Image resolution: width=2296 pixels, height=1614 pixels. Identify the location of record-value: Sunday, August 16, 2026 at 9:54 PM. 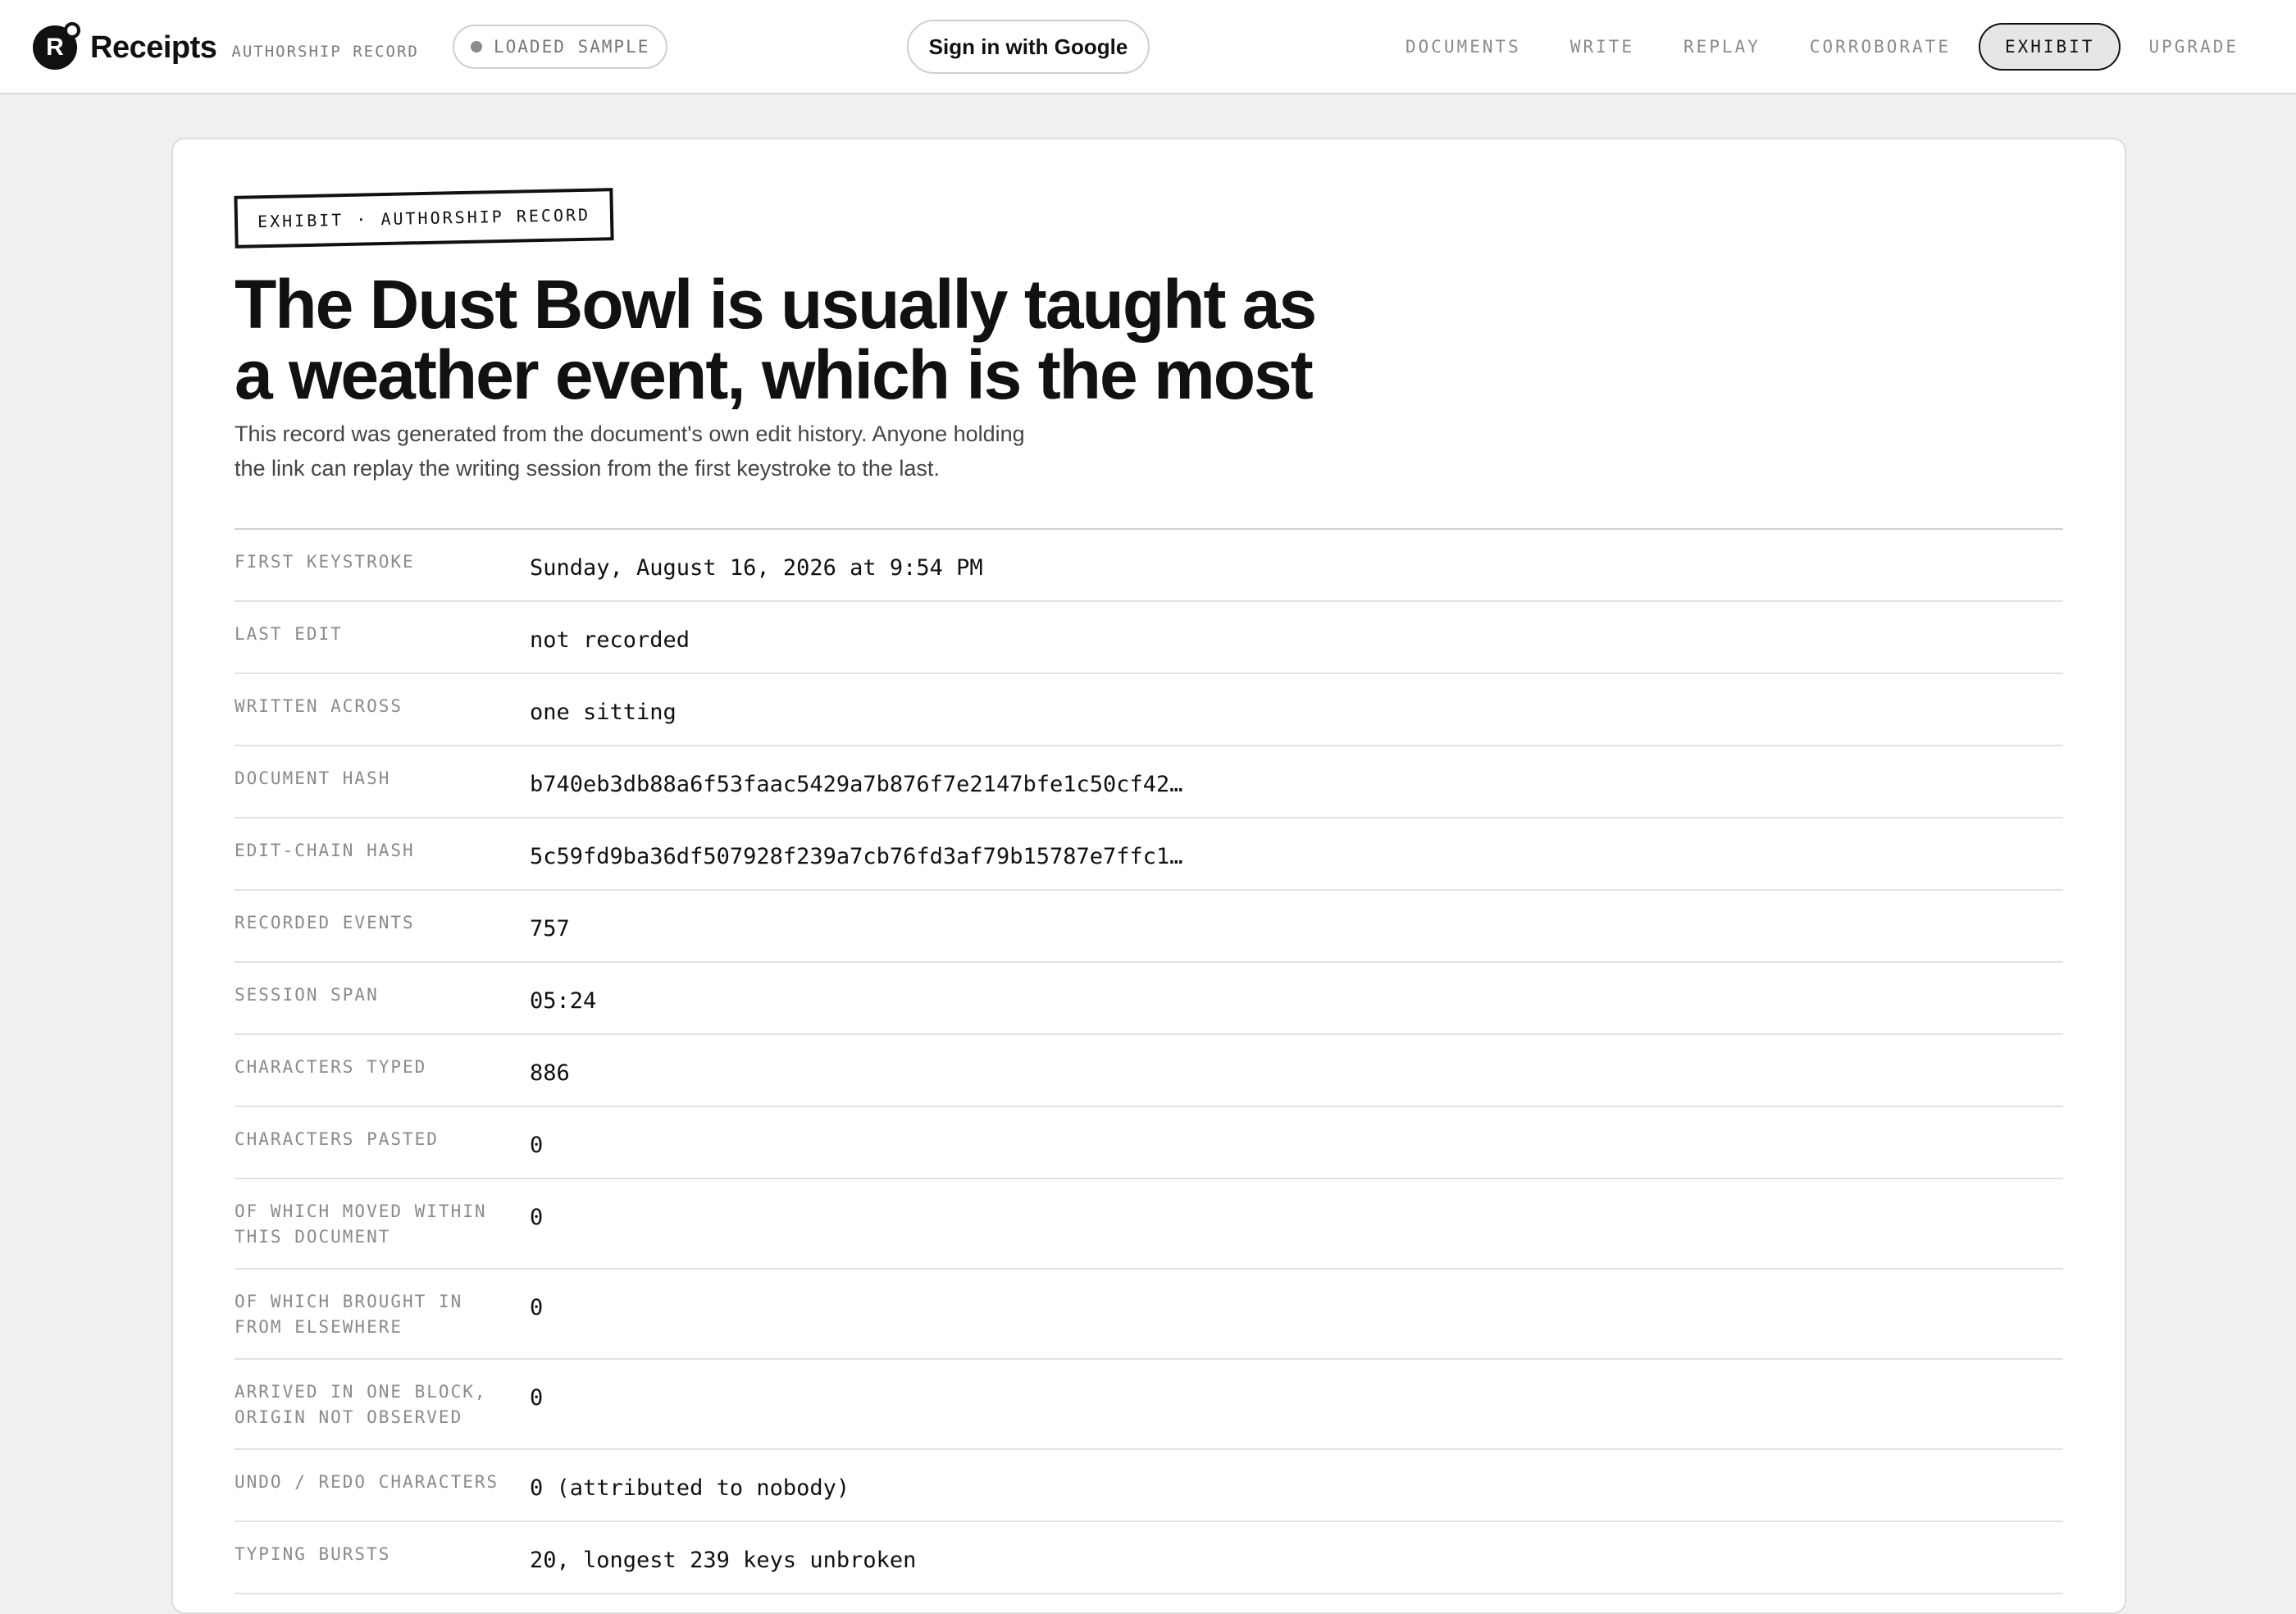
(756, 568).